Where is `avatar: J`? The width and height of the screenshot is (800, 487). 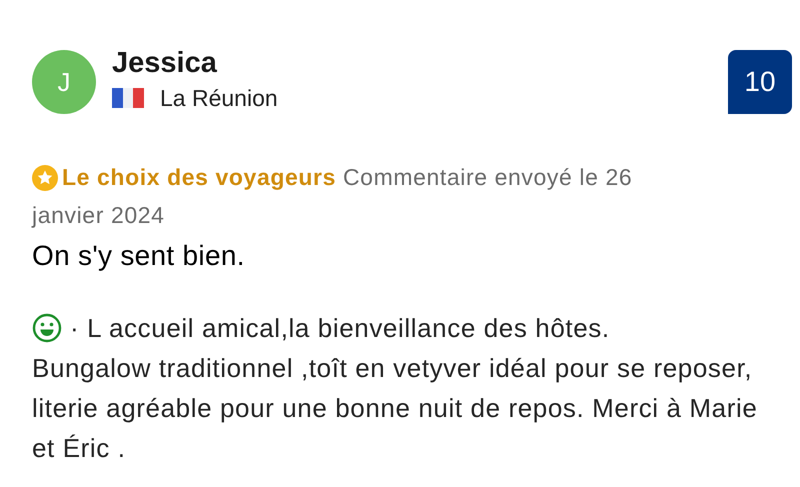 avatar: J is located at coordinates (64, 82).